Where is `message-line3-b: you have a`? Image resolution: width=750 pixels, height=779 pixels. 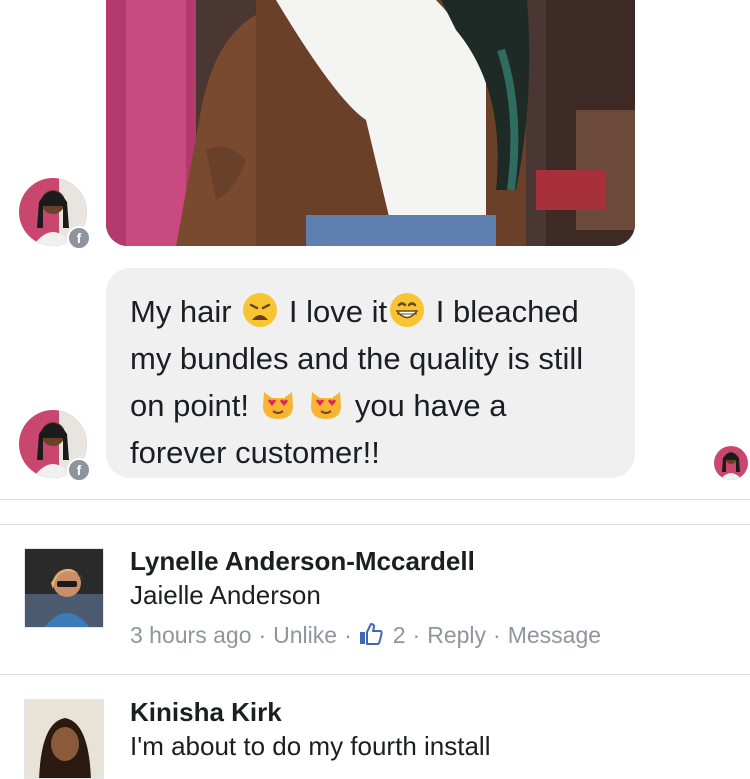
message-line3-b: you have a is located at coordinates (430, 405).